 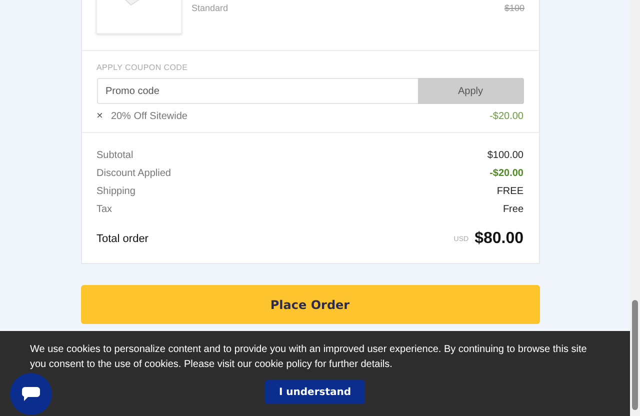 What do you see at coordinates (104, 209) in the screenshot?
I see `summary-label: Tax` at bounding box center [104, 209].